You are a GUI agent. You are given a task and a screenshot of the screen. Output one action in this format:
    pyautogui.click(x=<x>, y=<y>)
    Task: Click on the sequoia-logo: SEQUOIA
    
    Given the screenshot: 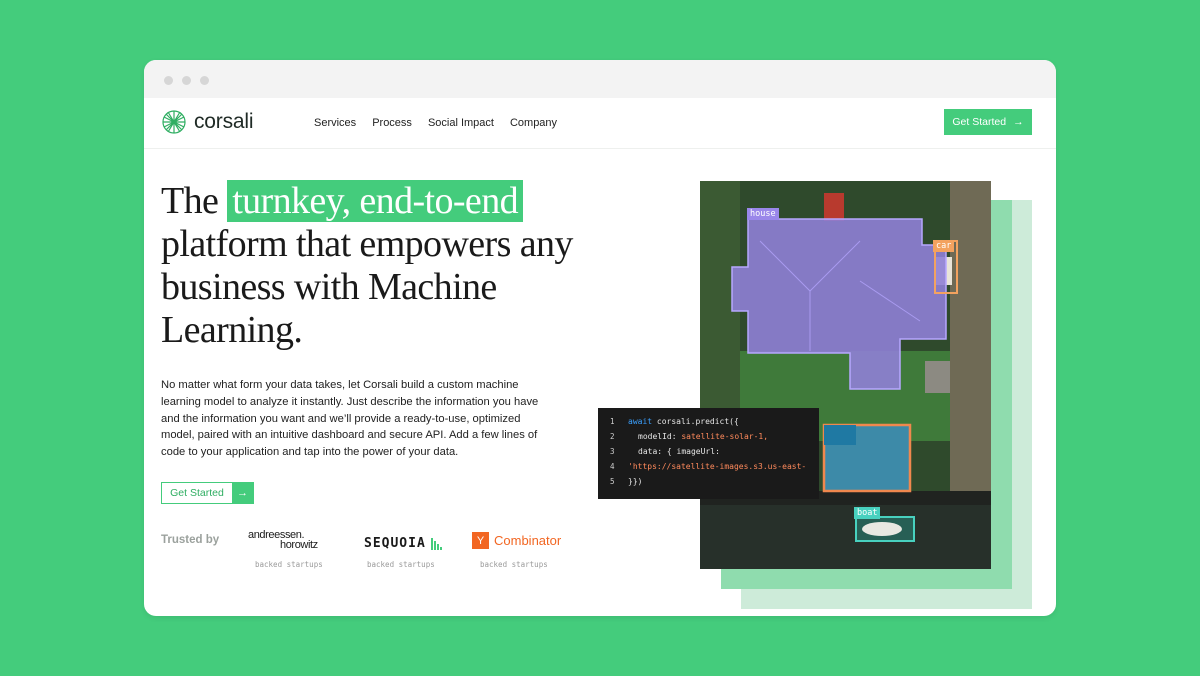 What is the action you would take?
    pyautogui.click(x=403, y=543)
    